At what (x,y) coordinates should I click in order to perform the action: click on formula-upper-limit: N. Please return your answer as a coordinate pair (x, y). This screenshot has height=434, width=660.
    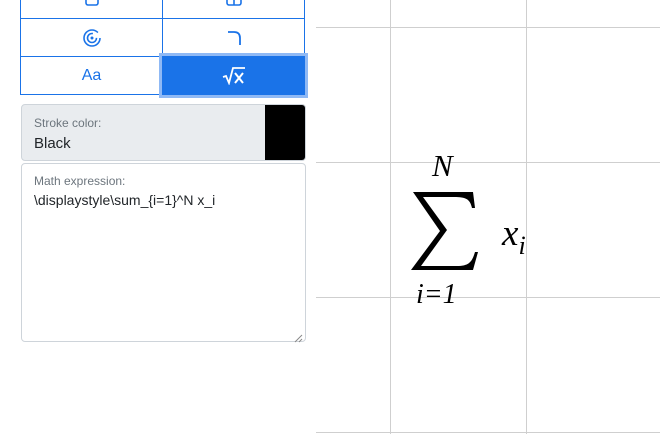
    Looking at the image, I should click on (442, 165).